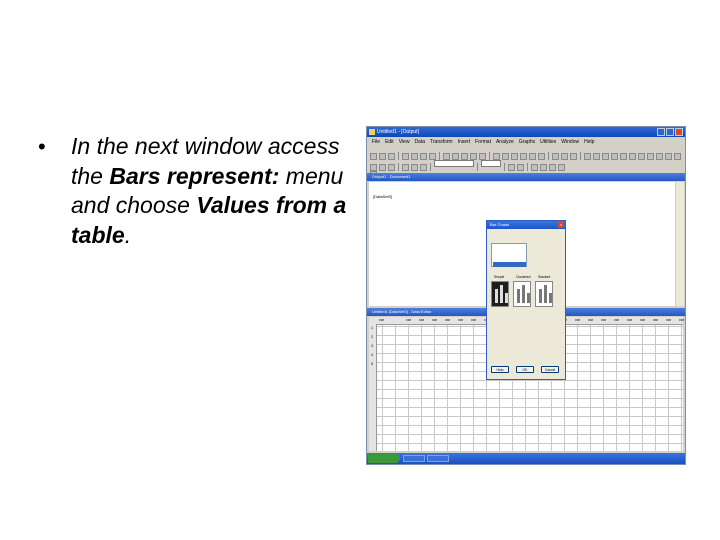 This screenshot has height=540, width=720. I want to click on menu-item: Analyze, so click(505, 142).